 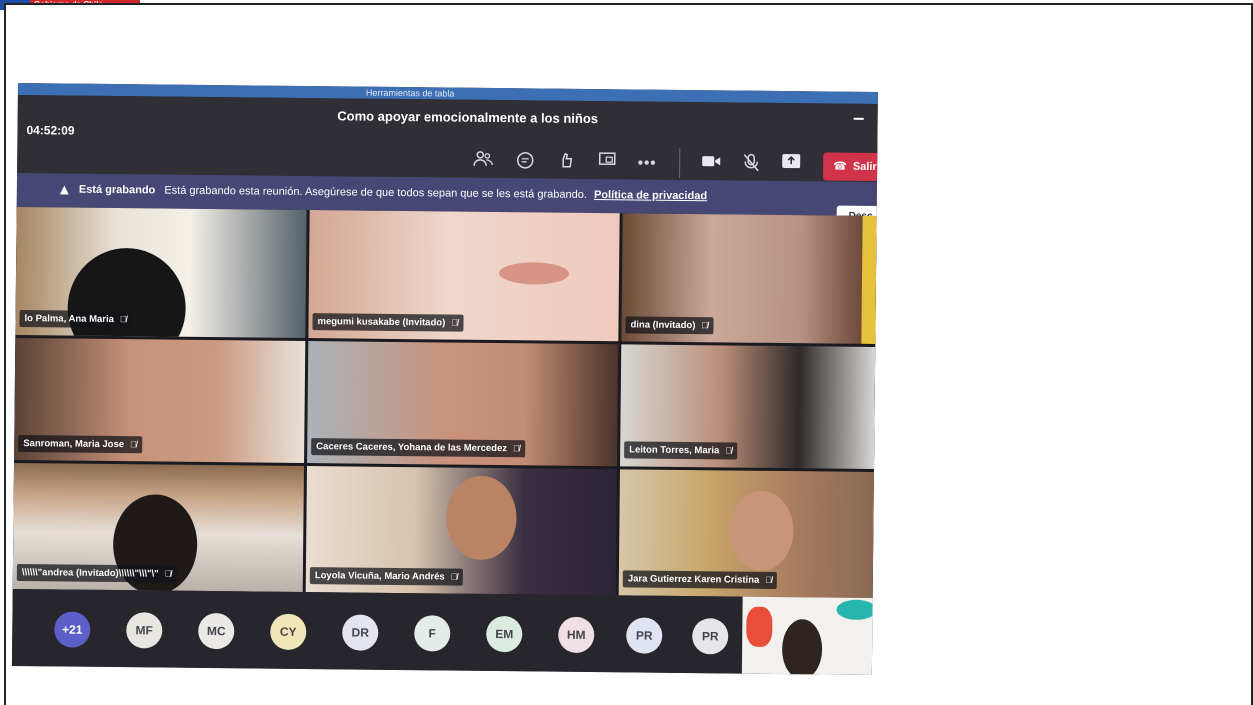 I want to click on avatar: HM, so click(x=576, y=635).